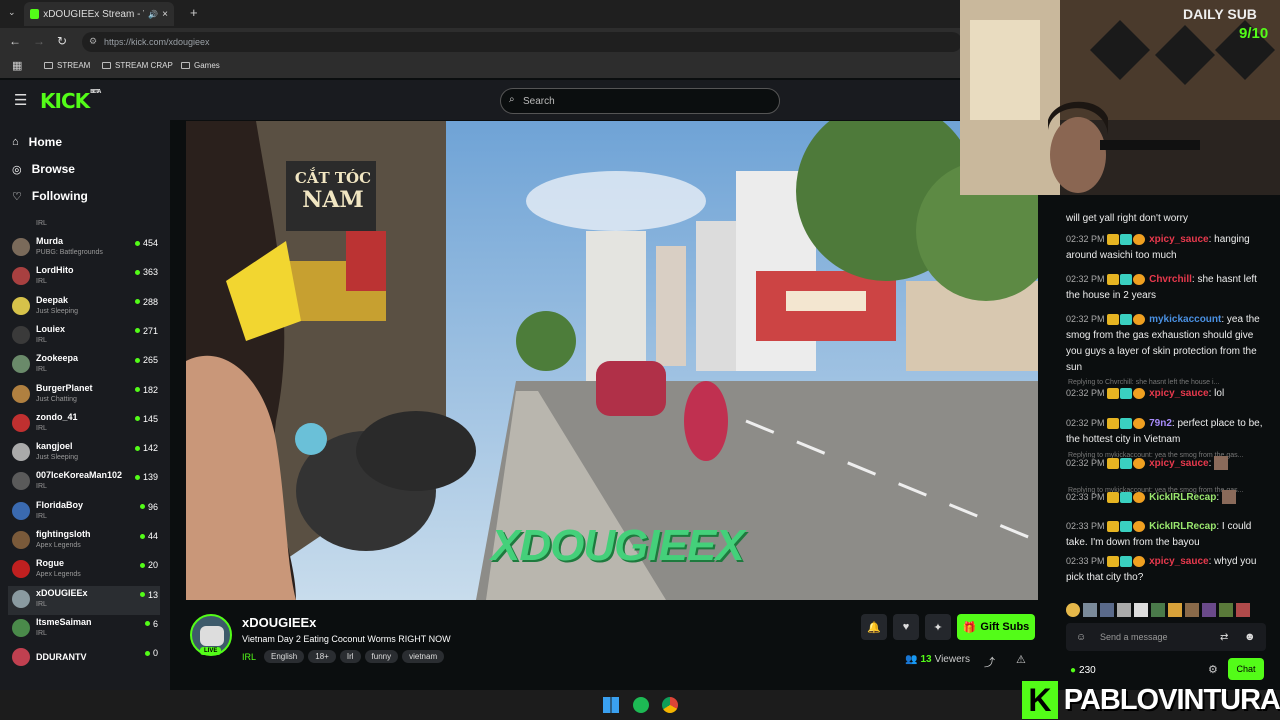 The image size is (1280, 720). Describe the element at coordinates (611, 705) in the screenshot. I see `windows-start-icon` at that location.